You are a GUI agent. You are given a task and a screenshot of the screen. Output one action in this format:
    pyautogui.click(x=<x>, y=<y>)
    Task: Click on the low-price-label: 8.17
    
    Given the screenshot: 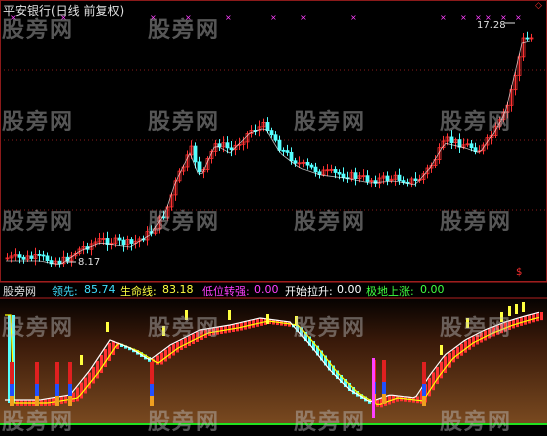 What is the action you would take?
    pyautogui.click(x=89, y=262)
    